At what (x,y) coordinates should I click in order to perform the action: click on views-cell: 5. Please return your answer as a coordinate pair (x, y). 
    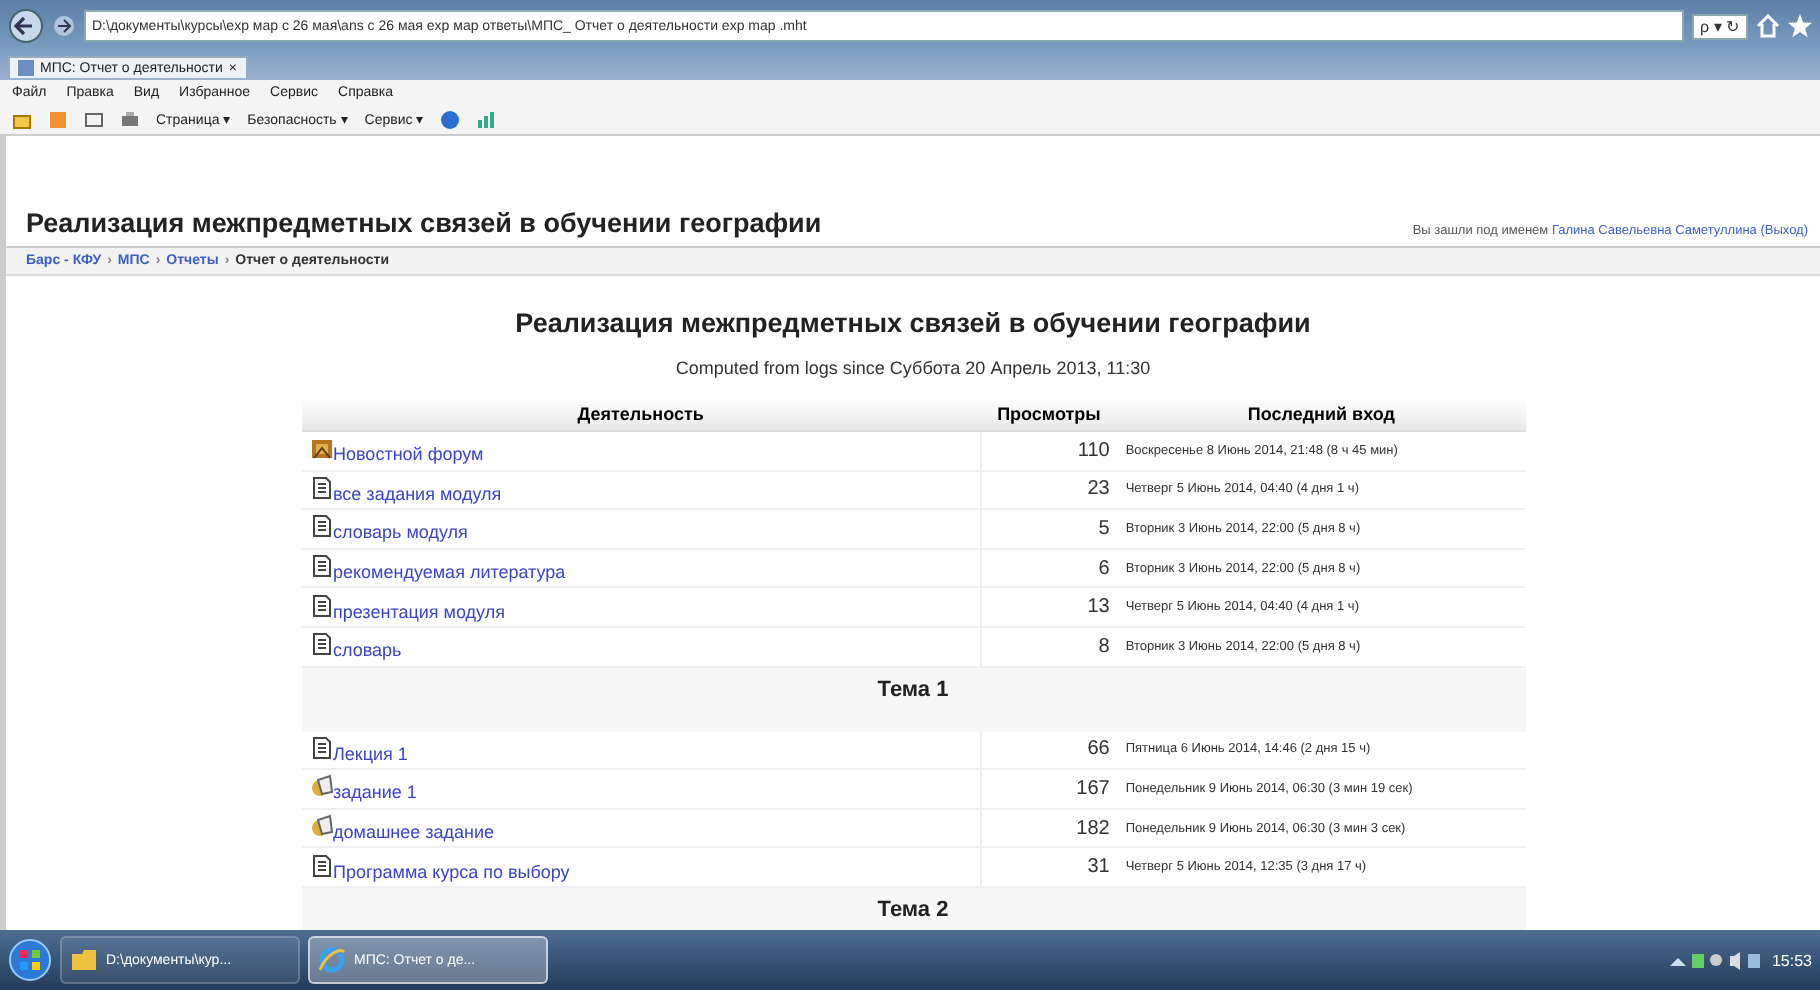
    Looking at the image, I should click on (1049, 529).